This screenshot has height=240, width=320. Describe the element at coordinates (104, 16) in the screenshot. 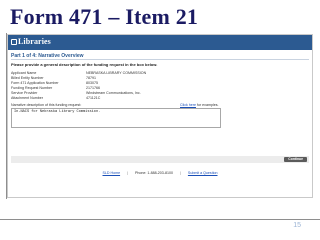

I see `slide-title: Form 471 – Item 21` at that location.